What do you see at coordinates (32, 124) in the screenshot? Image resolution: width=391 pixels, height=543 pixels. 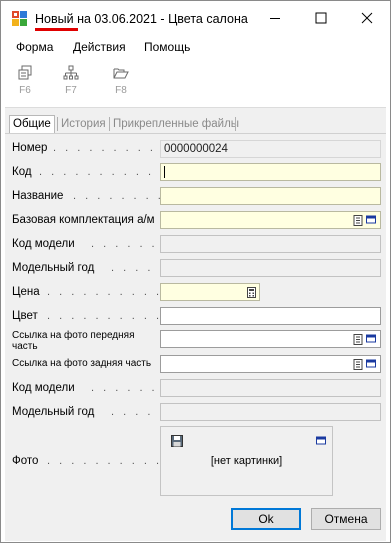 I see `tab-general: Общие` at bounding box center [32, 124].